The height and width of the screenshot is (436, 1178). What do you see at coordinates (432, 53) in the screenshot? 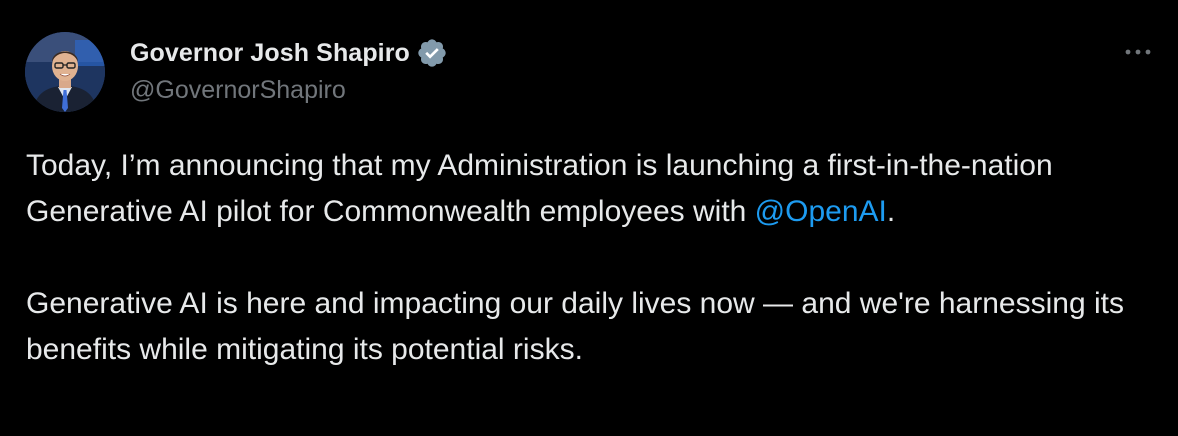
I see `verified-badge-icon` at bounding box center [432, 53].